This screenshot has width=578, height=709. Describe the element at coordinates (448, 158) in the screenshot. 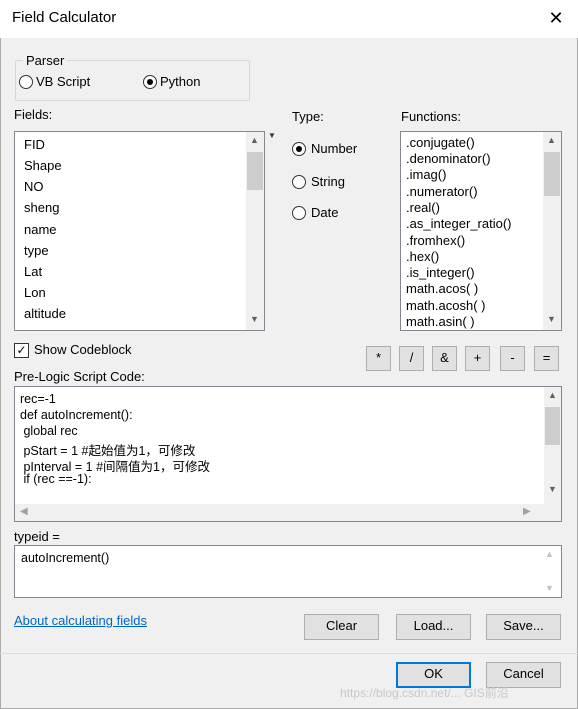

I see `list-item: .denominator()` at that location.